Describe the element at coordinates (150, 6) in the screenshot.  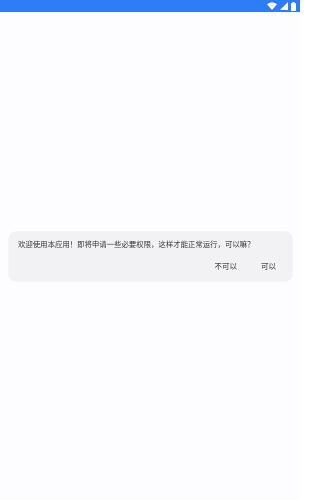
I see `status-bar` at that location.